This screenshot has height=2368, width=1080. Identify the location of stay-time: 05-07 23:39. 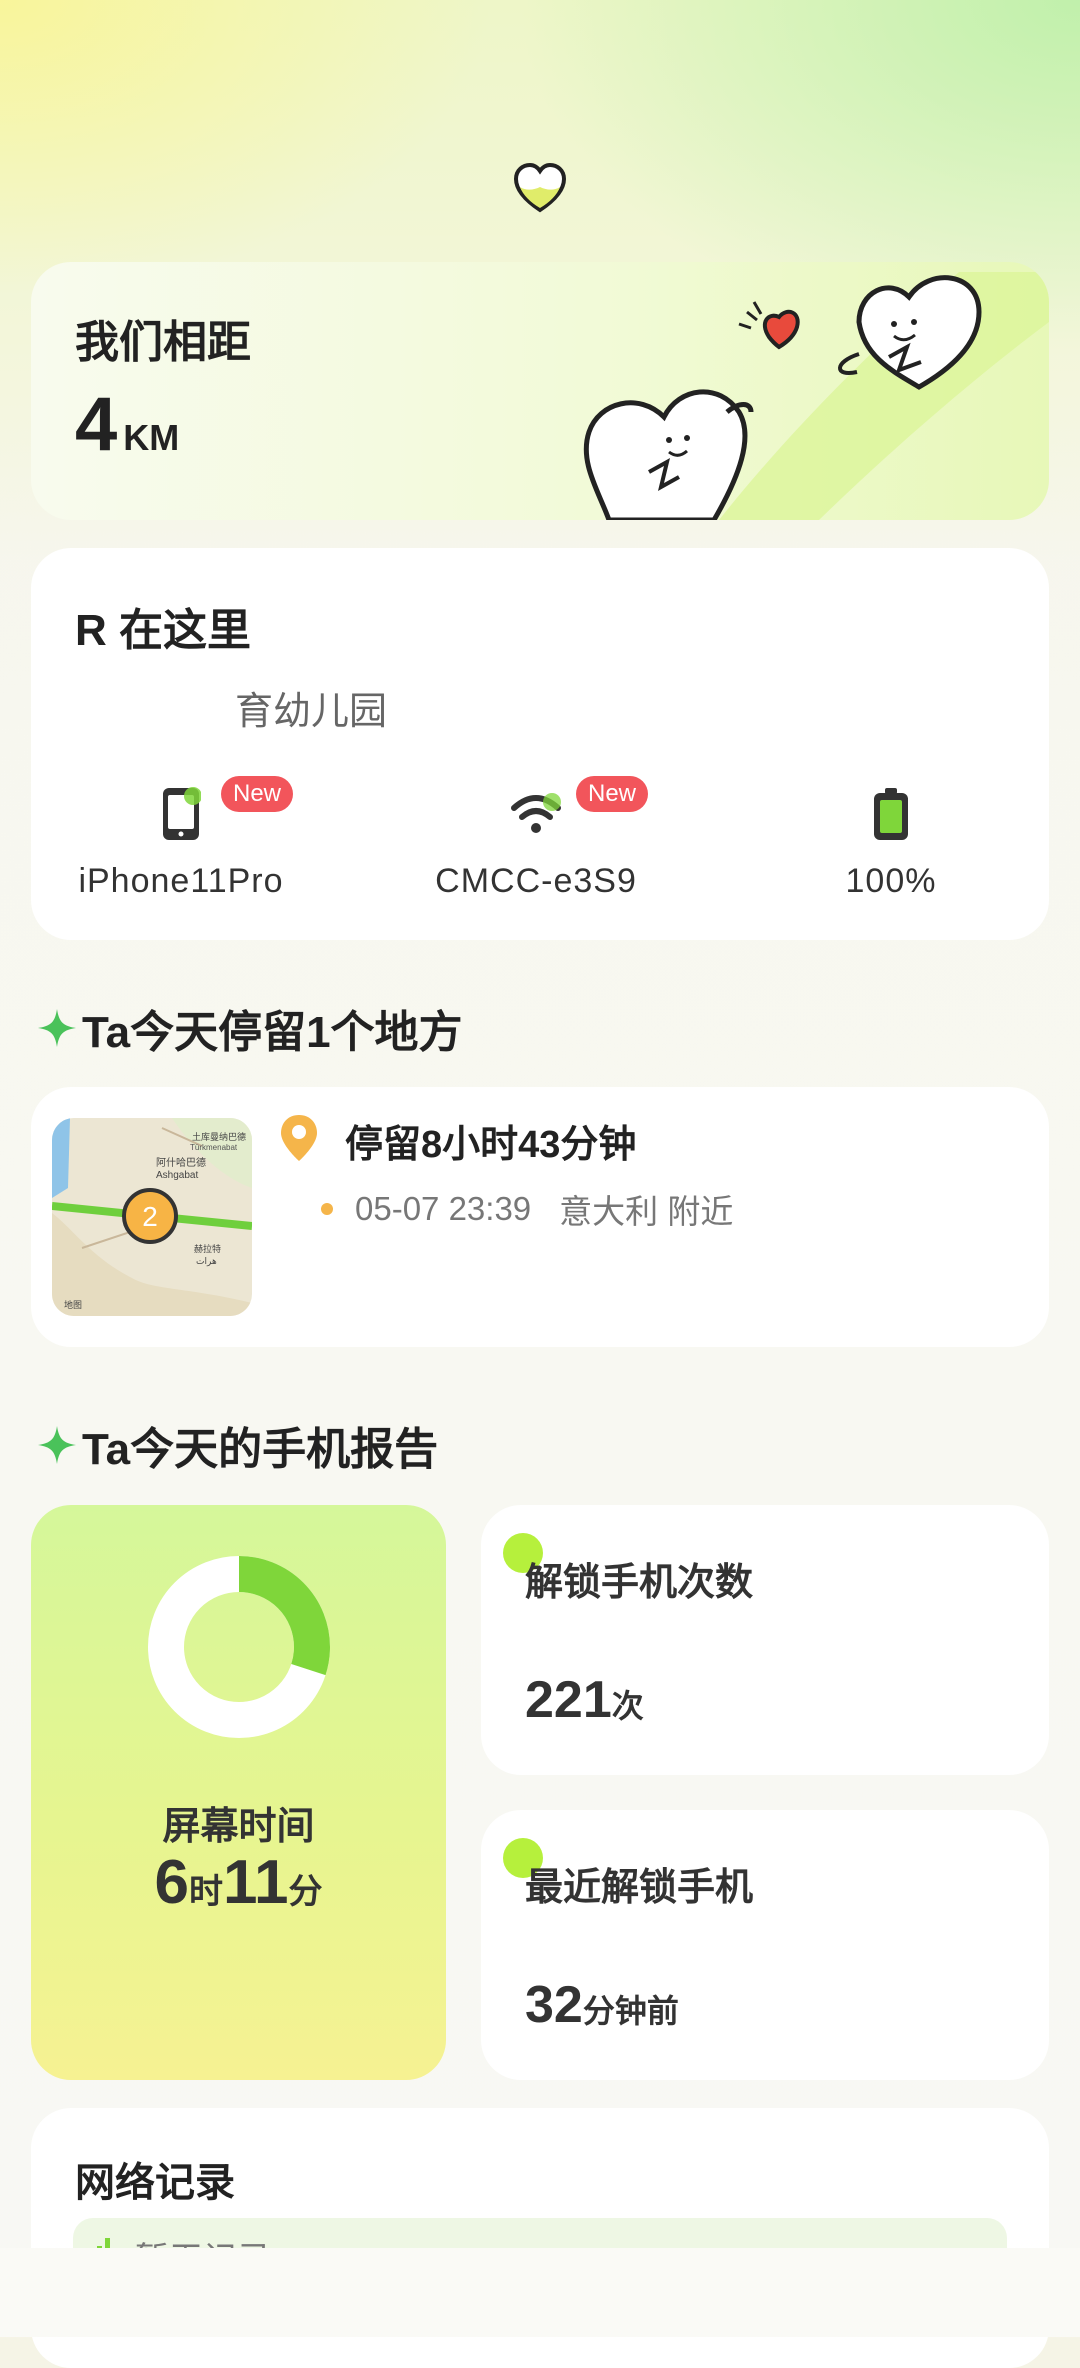
(443, 1208).